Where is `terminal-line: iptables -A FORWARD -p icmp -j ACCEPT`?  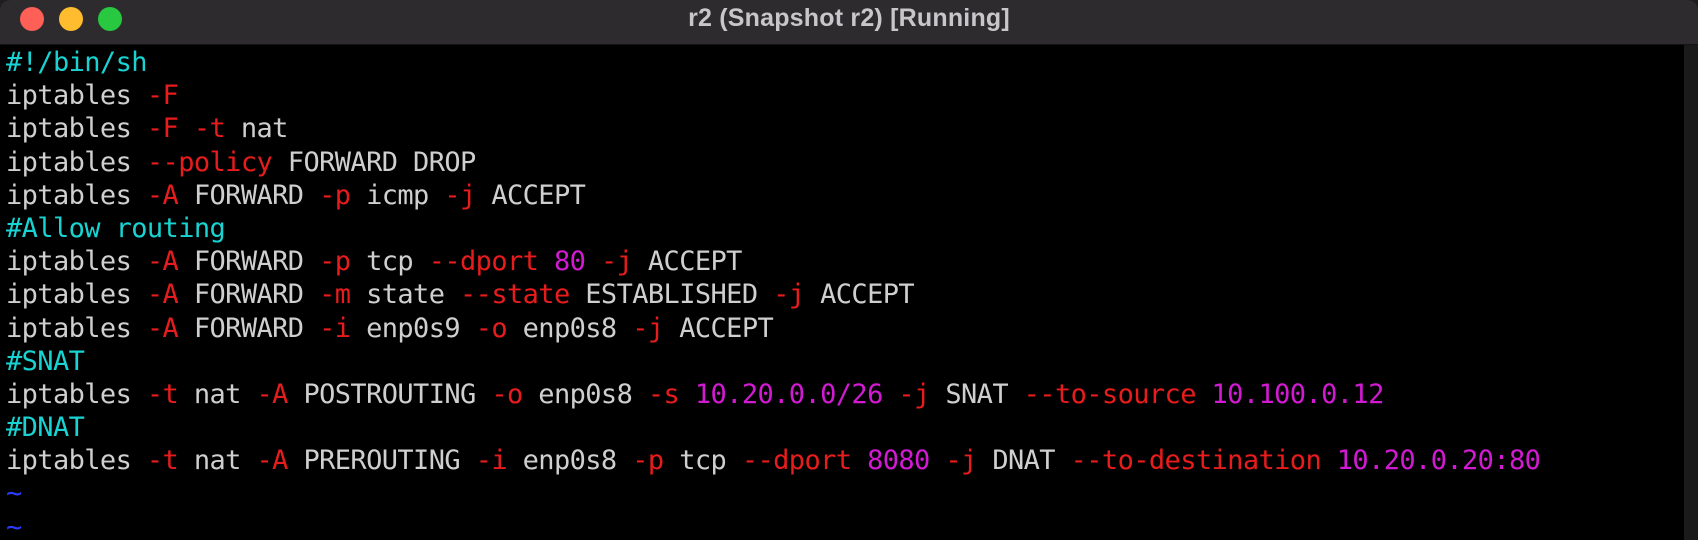
terminal-line: iptables -A FORWARD -p icmp -j ACCEPT is located at coordinates (842, 195).